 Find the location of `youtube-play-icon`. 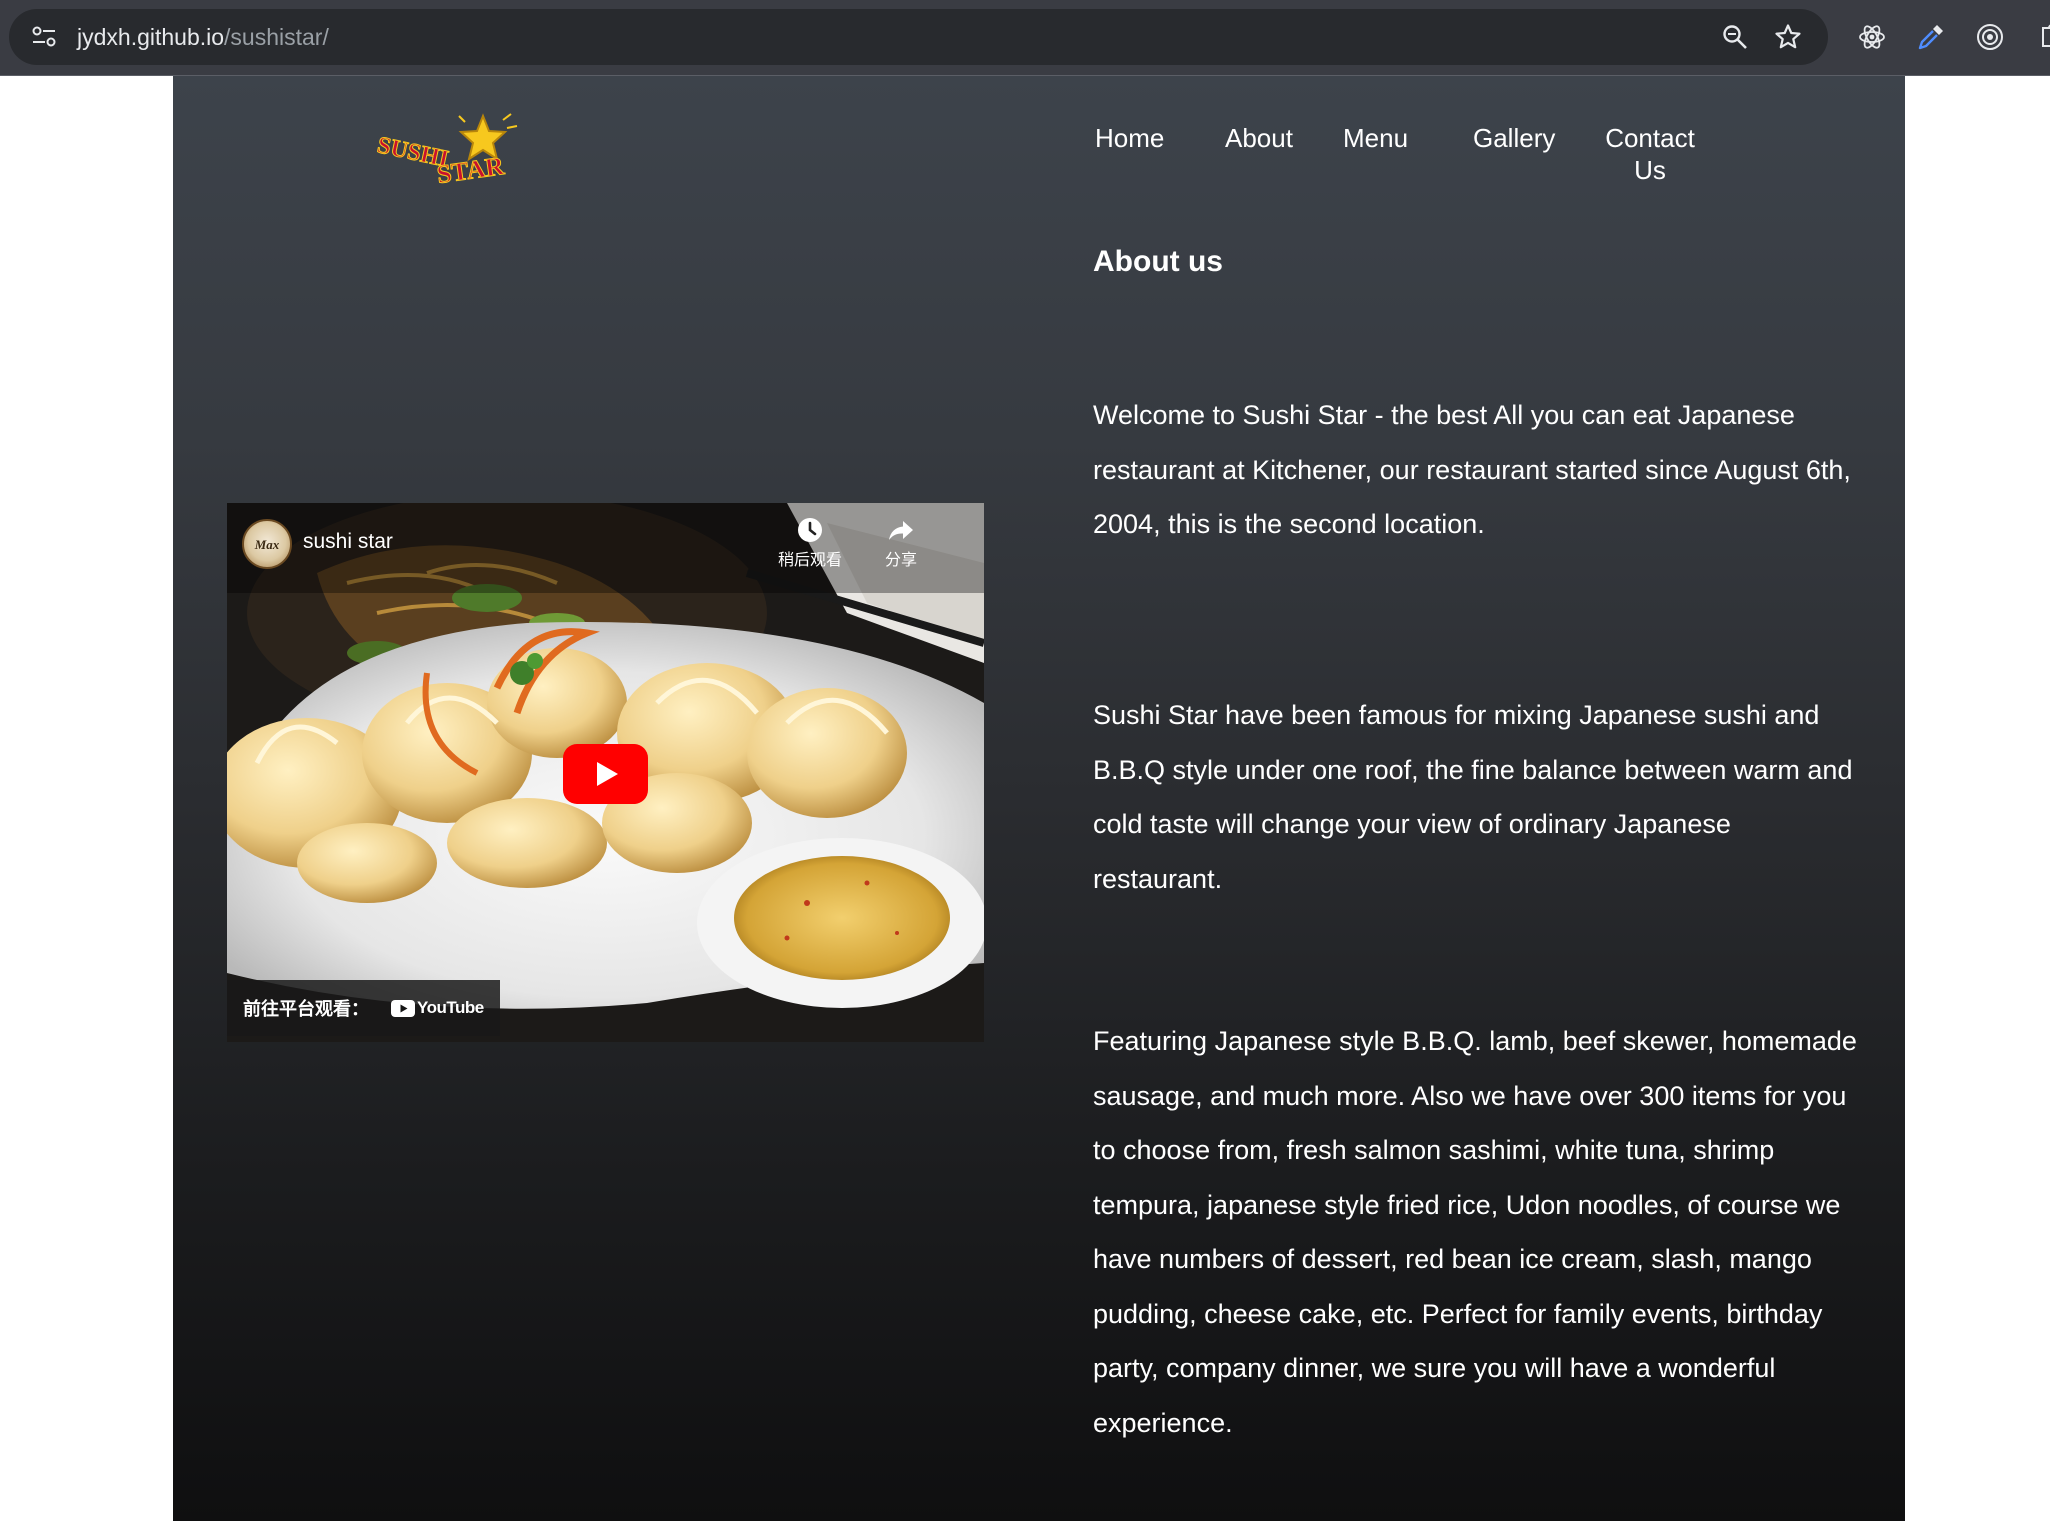

youtube-play-icon is located at coordinates (403, 1008).